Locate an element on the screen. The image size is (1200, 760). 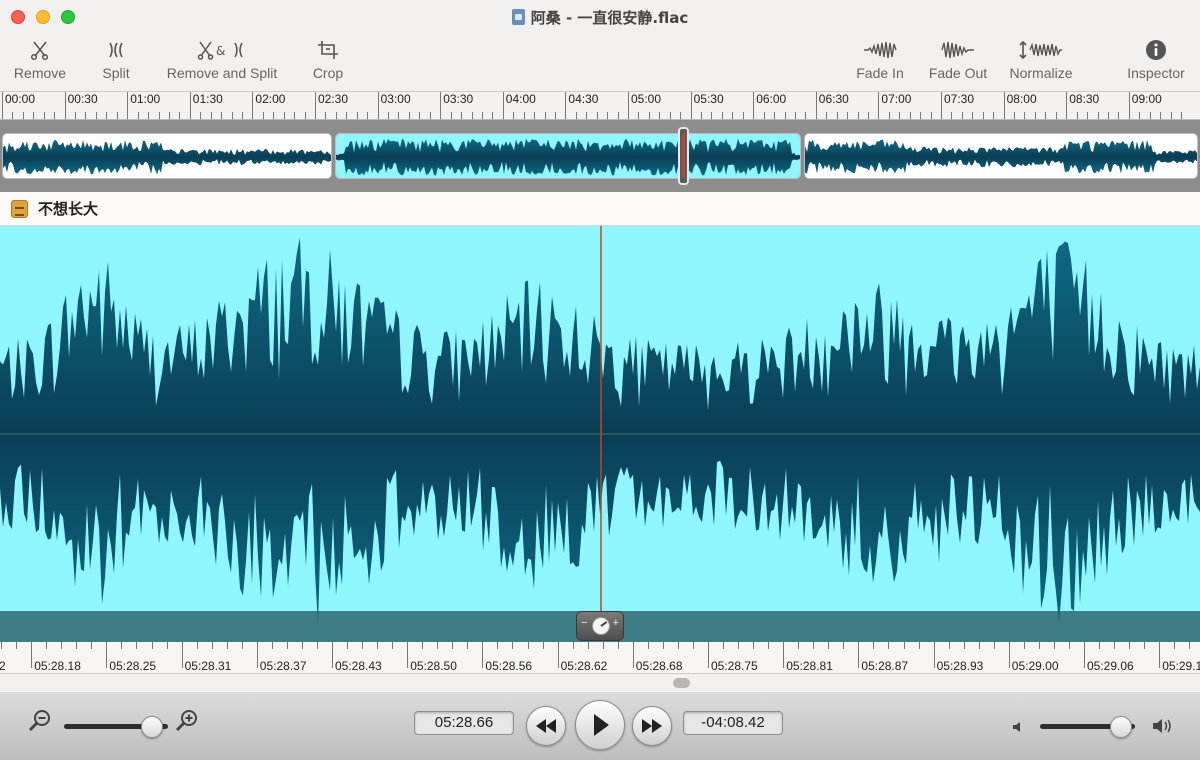
gain-dial-icon is located at coordinates (601, 626).